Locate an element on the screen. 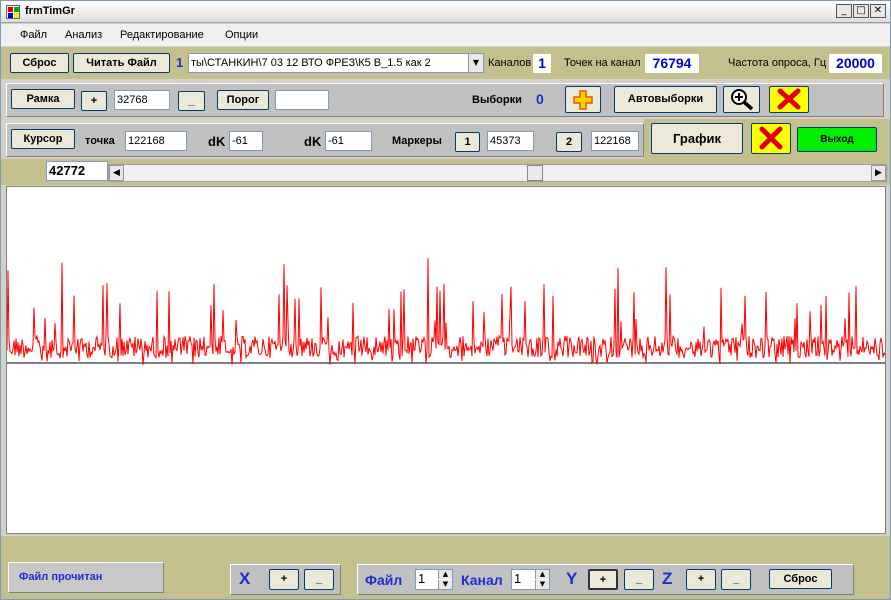  exit-button: Выход is located at coordinates (837, 139).